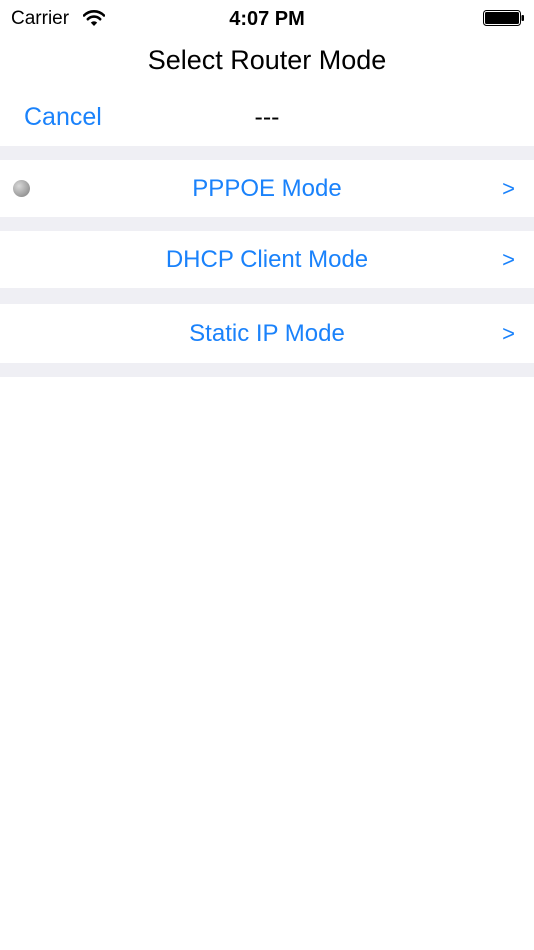  What do you see at coordinates (267, 117) in the screenshot?
I see `selected-mode-value: ---` at bounding box center [267, 117].